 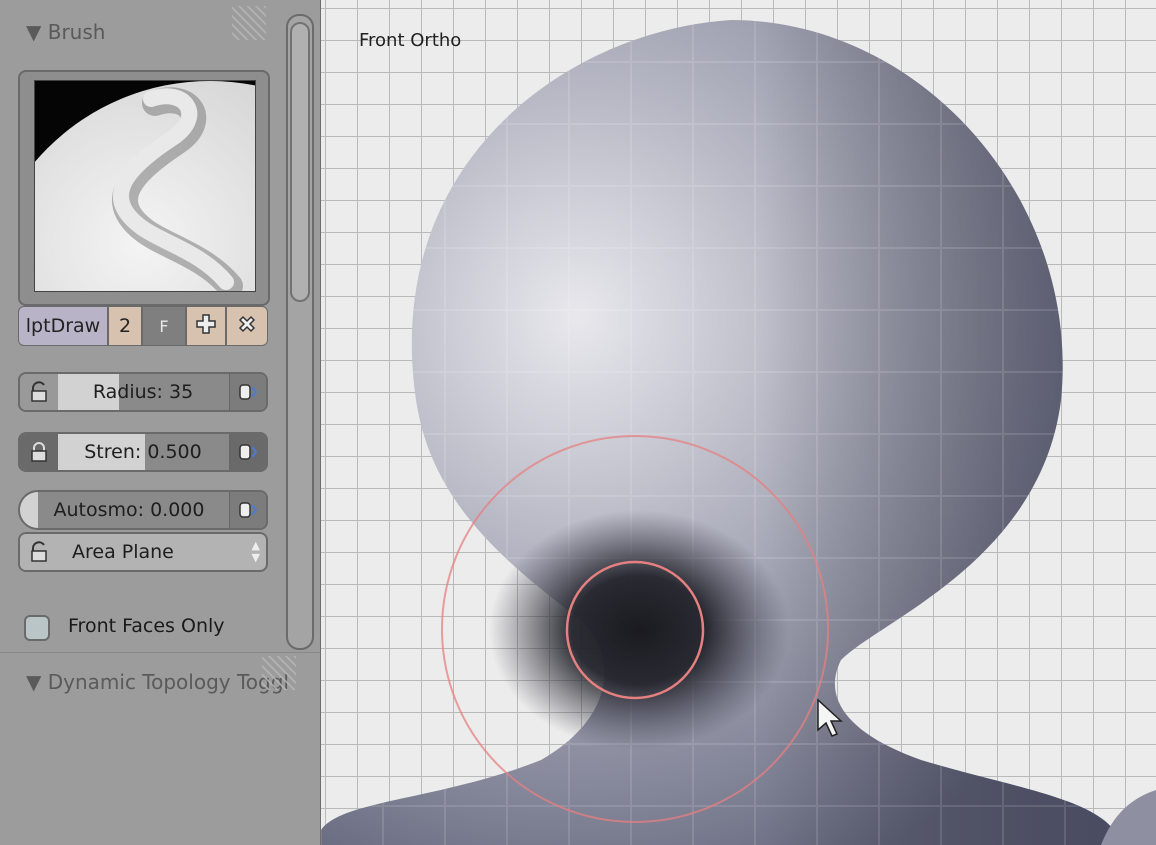 I want to click on section-divider, so click(x=160, y=652).